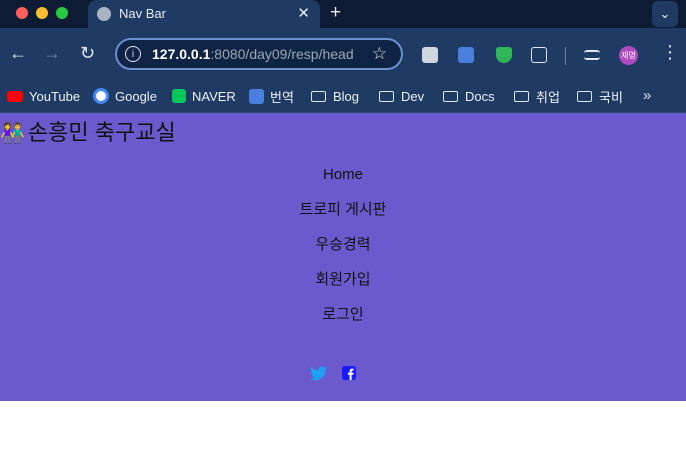  I want to click on toolbar-divider, so click(565, 56).